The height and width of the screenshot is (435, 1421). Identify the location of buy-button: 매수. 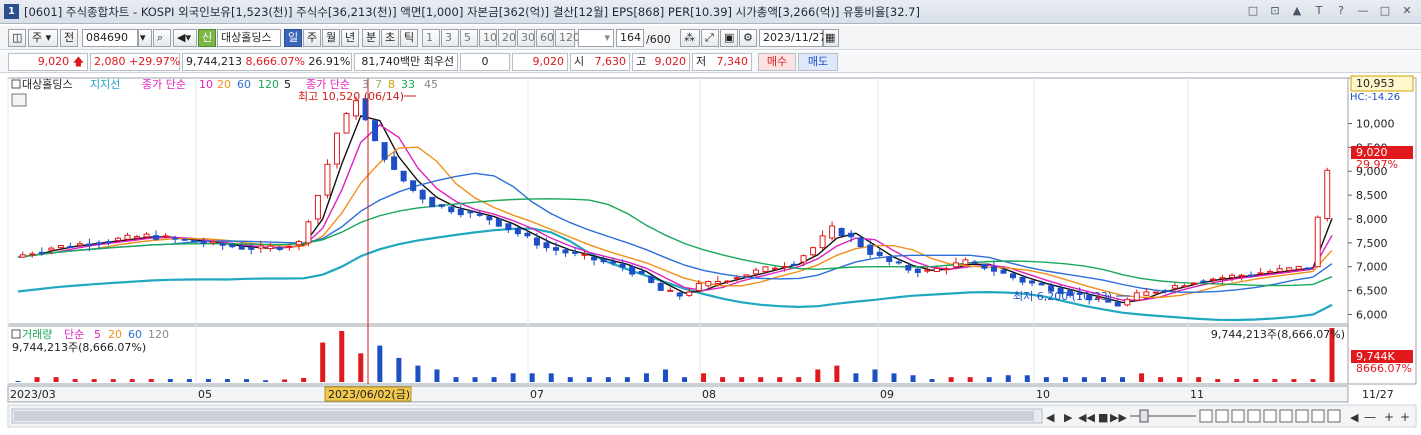
(777, 62).